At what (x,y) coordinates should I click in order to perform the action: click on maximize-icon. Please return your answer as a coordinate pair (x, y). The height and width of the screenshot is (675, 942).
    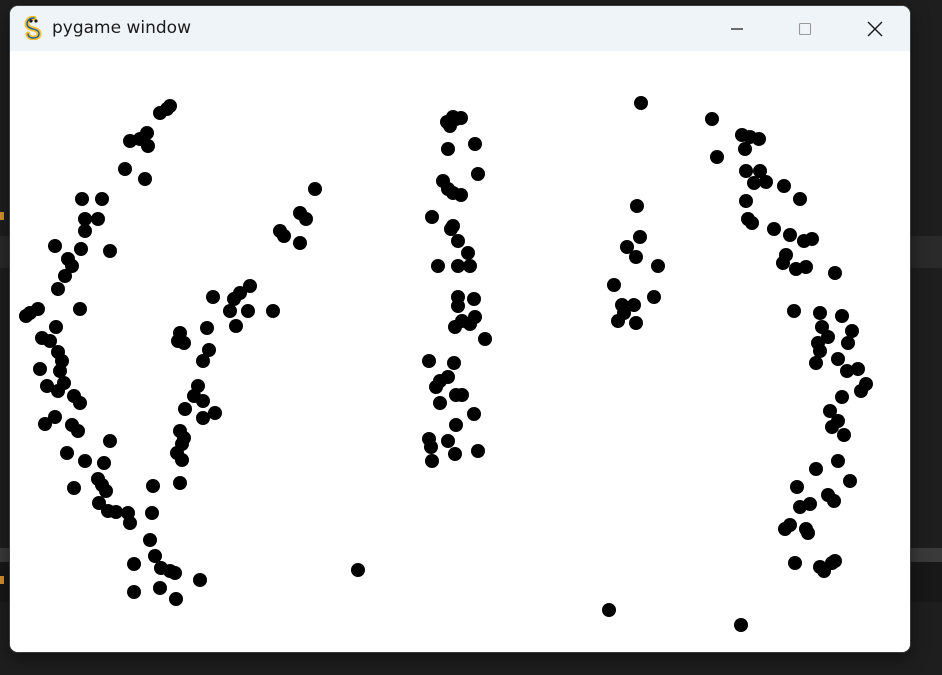
    Looking at the image, I should click on (805, 28).